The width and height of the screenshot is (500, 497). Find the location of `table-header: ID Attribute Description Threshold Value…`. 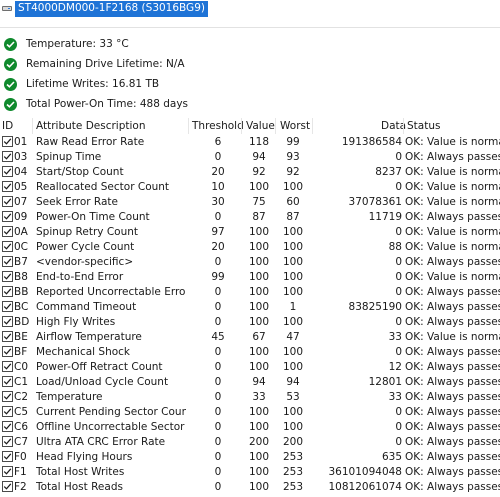

table-header: ID Attribute Description Threshold Value… is located at coordinates (250, 126).